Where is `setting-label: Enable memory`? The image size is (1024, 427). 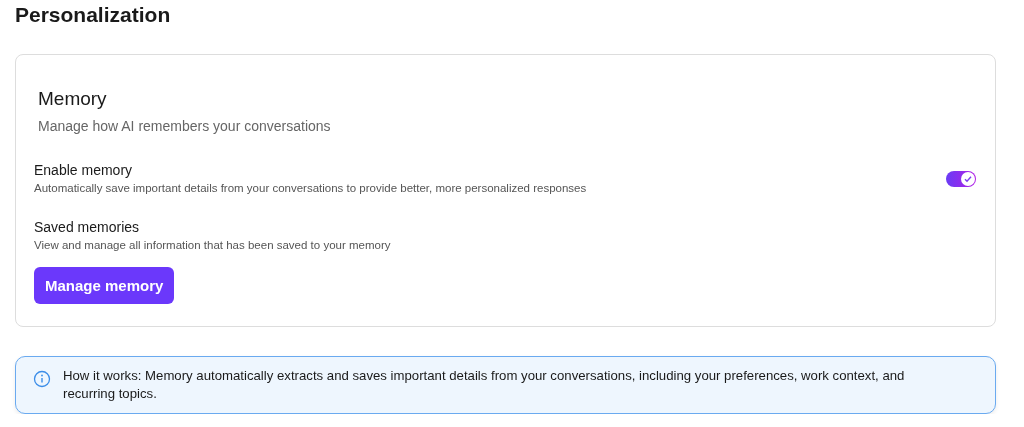
setting-label: Enable memory is located at coordinates (84, 170).